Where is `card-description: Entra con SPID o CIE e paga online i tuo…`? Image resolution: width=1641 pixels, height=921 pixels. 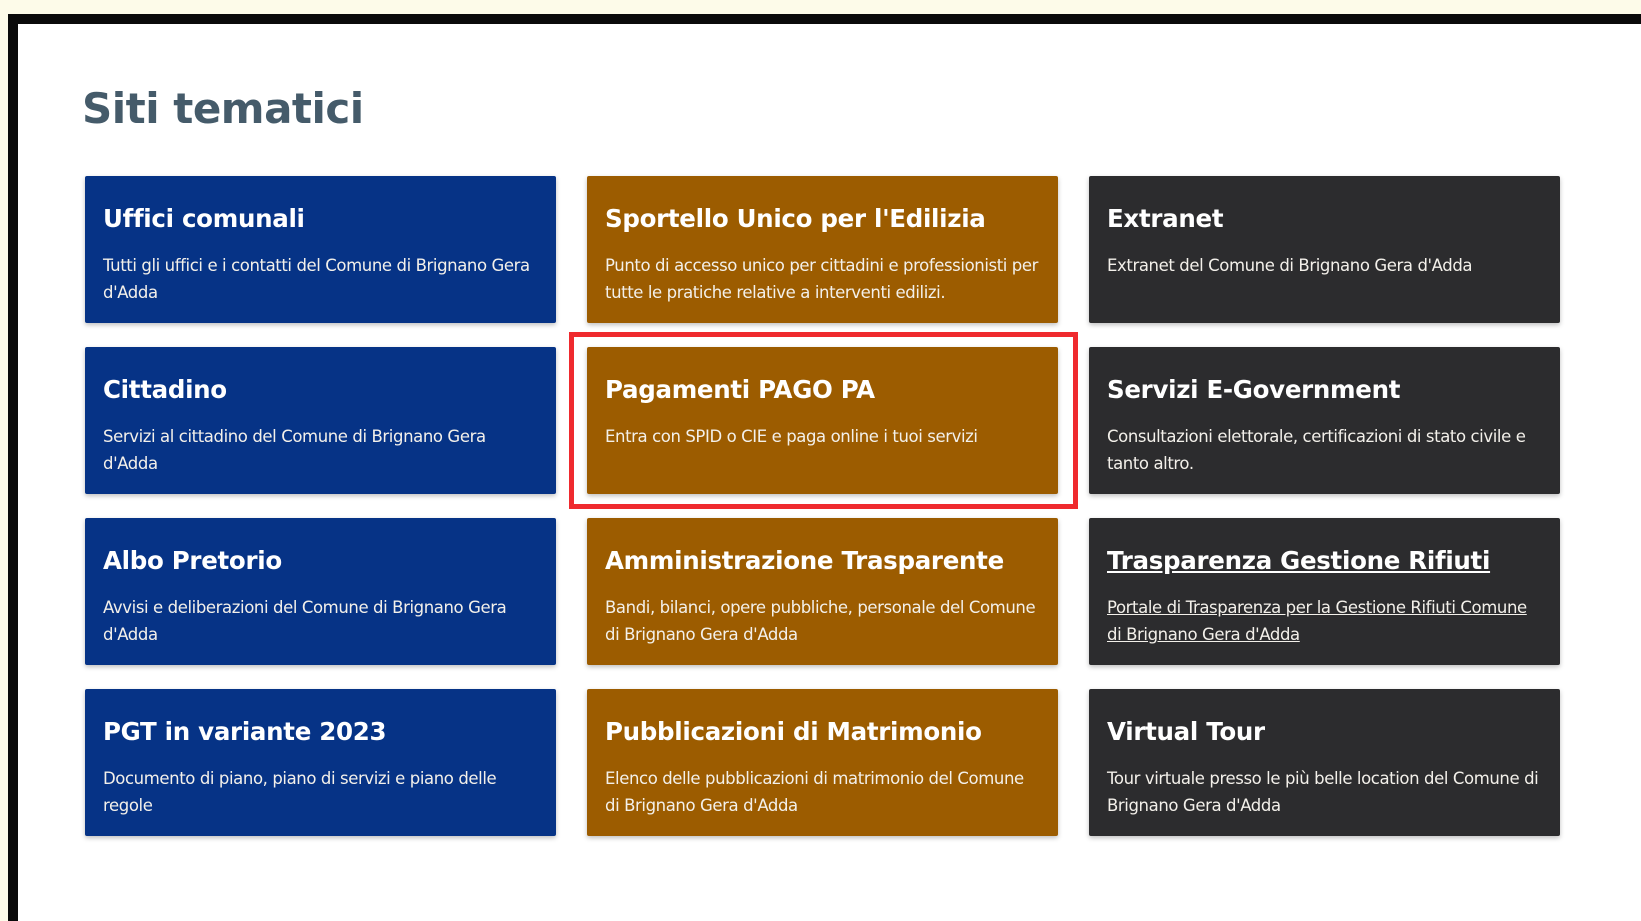 card-description: Entra con SPID o CIE e paga online i tuo… is located at coordinates (791, 436).